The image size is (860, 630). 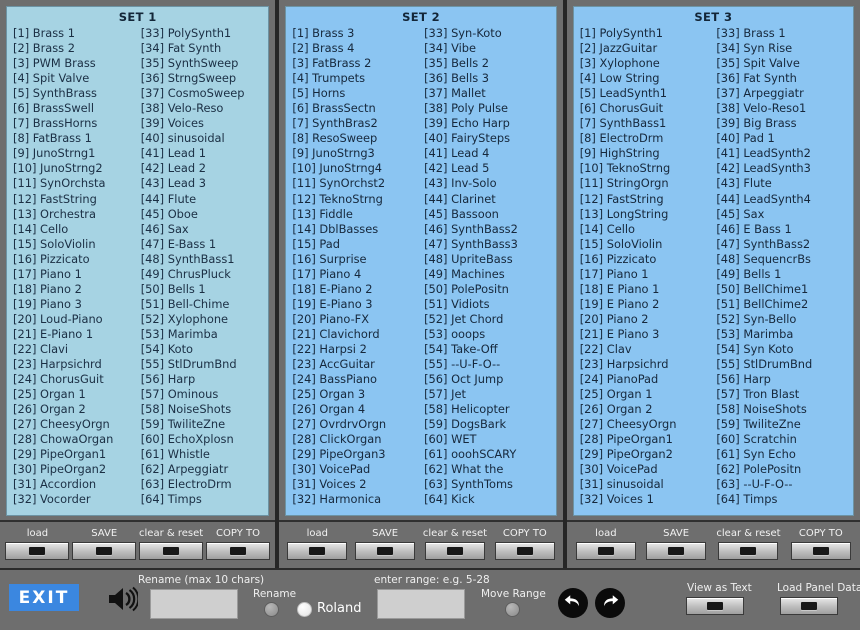 What do you see at coordinates (784, 63) in the screenshot?
I see `patch-entry: [35] Spit Valve` at bounding box center [784, 63].